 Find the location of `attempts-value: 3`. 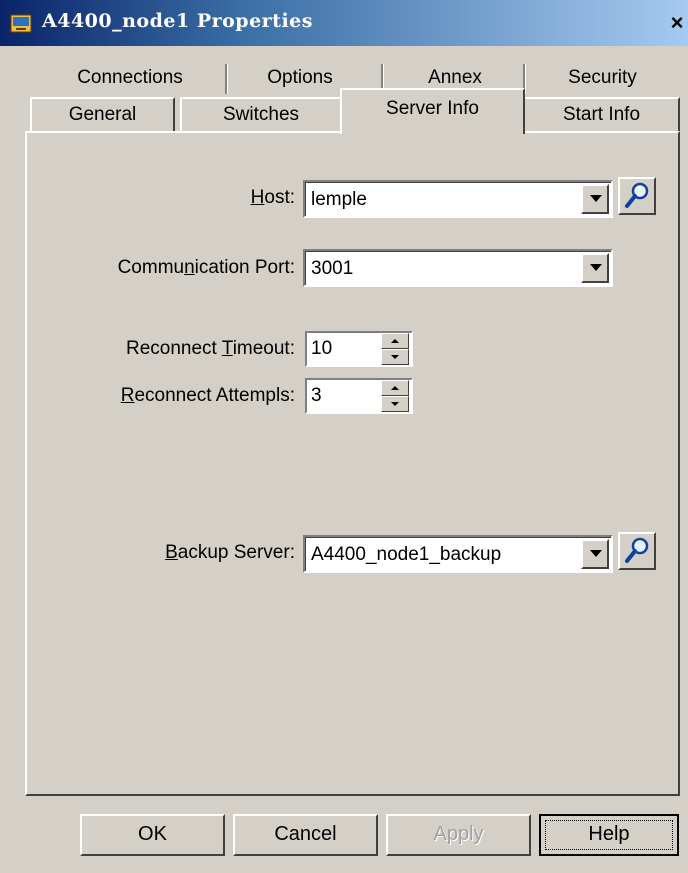

attempts-value: 3 is located at coordinates (316, 395).